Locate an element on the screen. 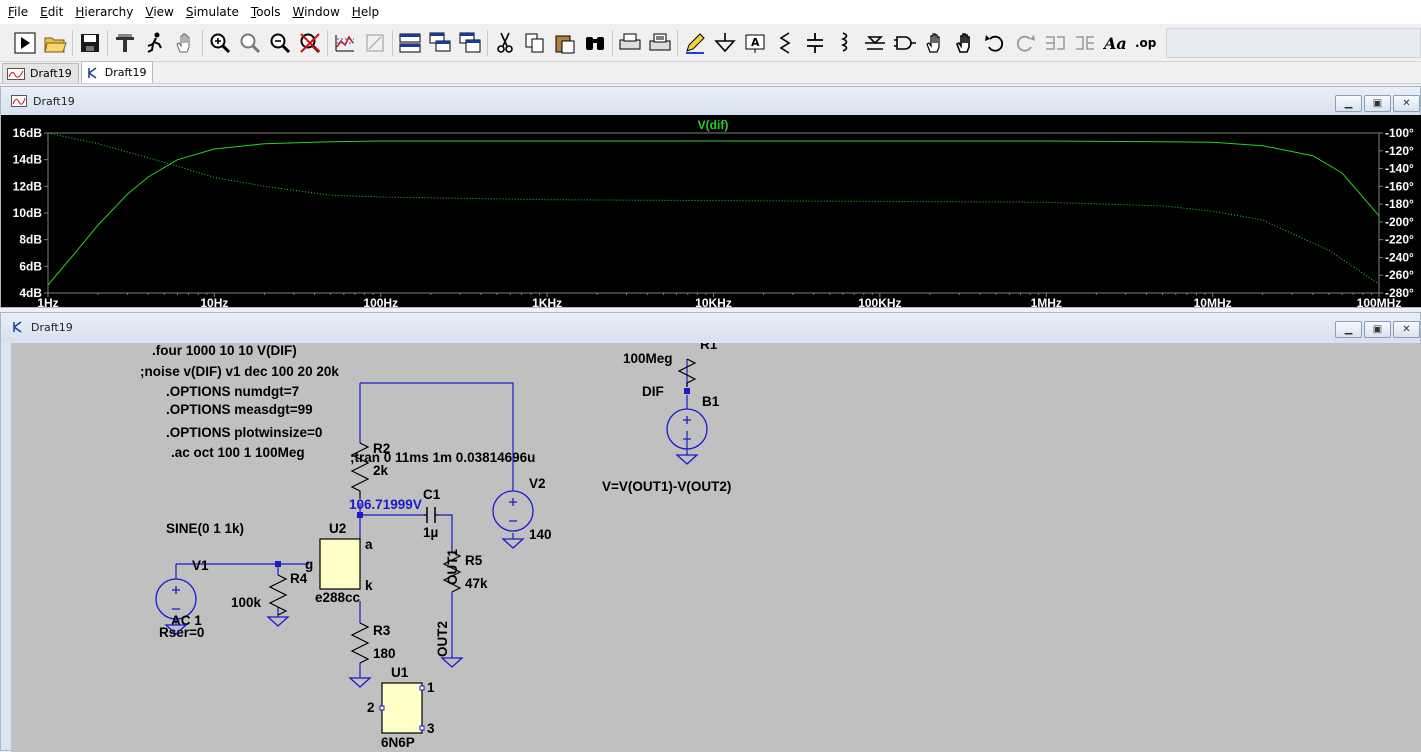  capacitor-c1 is located at coordinates (431, 515).